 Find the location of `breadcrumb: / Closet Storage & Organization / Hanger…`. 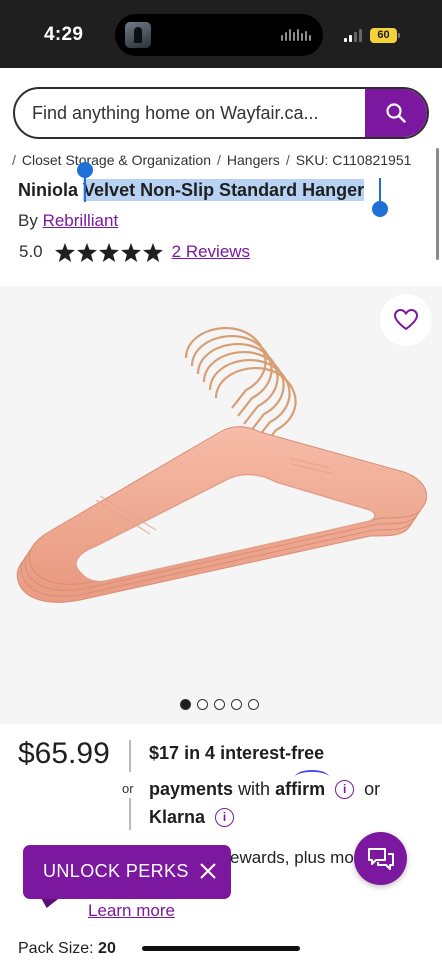

breadcrumb: / Closet Storage & Organization / Hanger… is located at coordinates (227, 160).